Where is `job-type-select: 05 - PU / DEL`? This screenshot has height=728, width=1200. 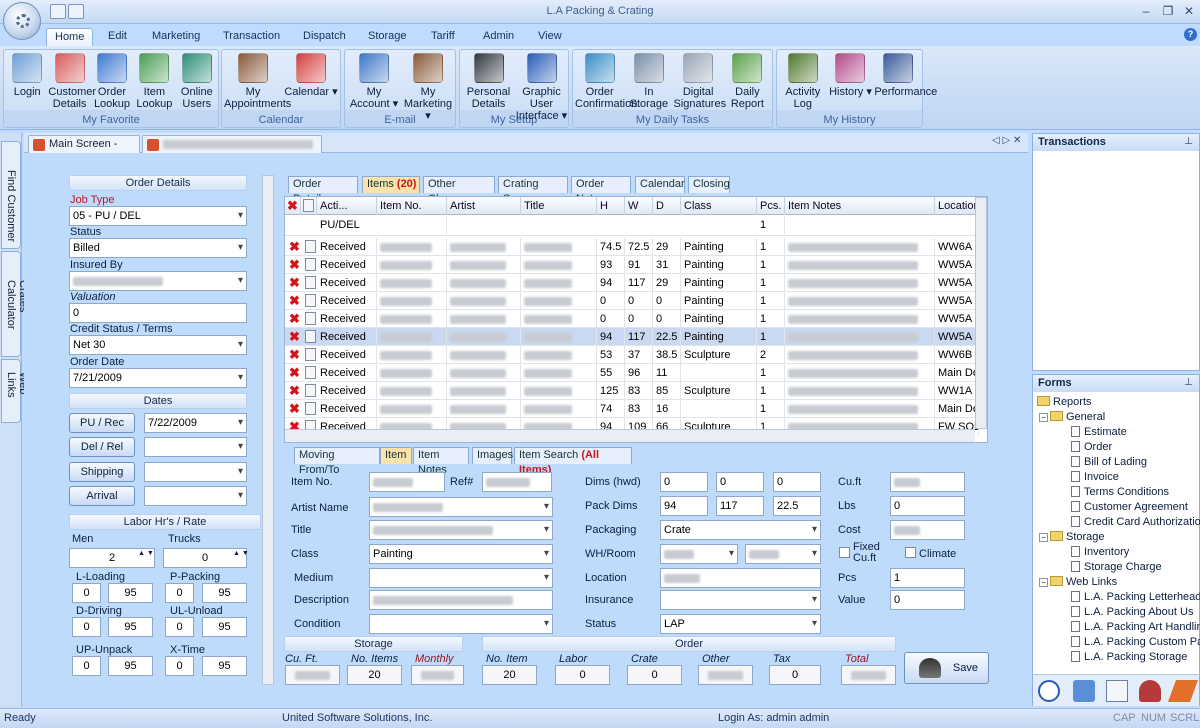 job-type-select: 05 - PU / DEL is located at coordinates (158, 216).